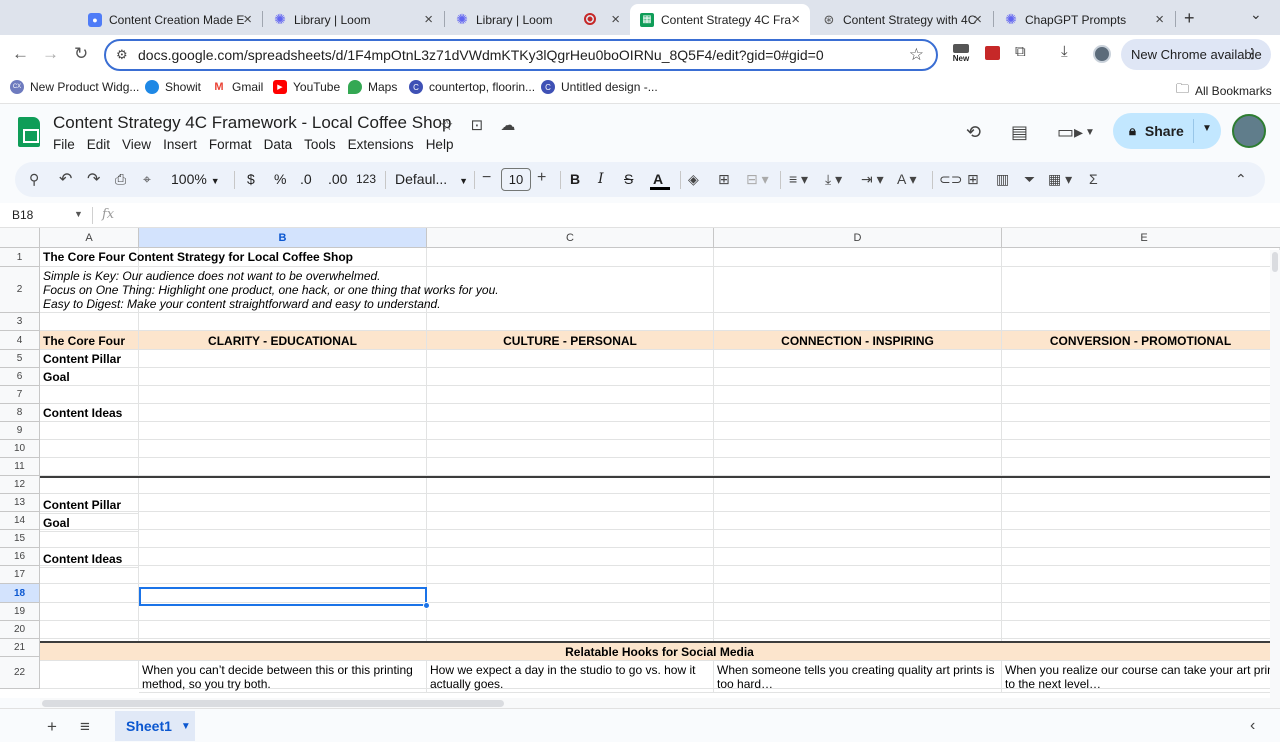 This screenshot has height=742, width=1280. What do you see at coordinates (973, 132) in the screenshot?
I see `version-history-icon: ⟲` at bounding box center [973, 132].